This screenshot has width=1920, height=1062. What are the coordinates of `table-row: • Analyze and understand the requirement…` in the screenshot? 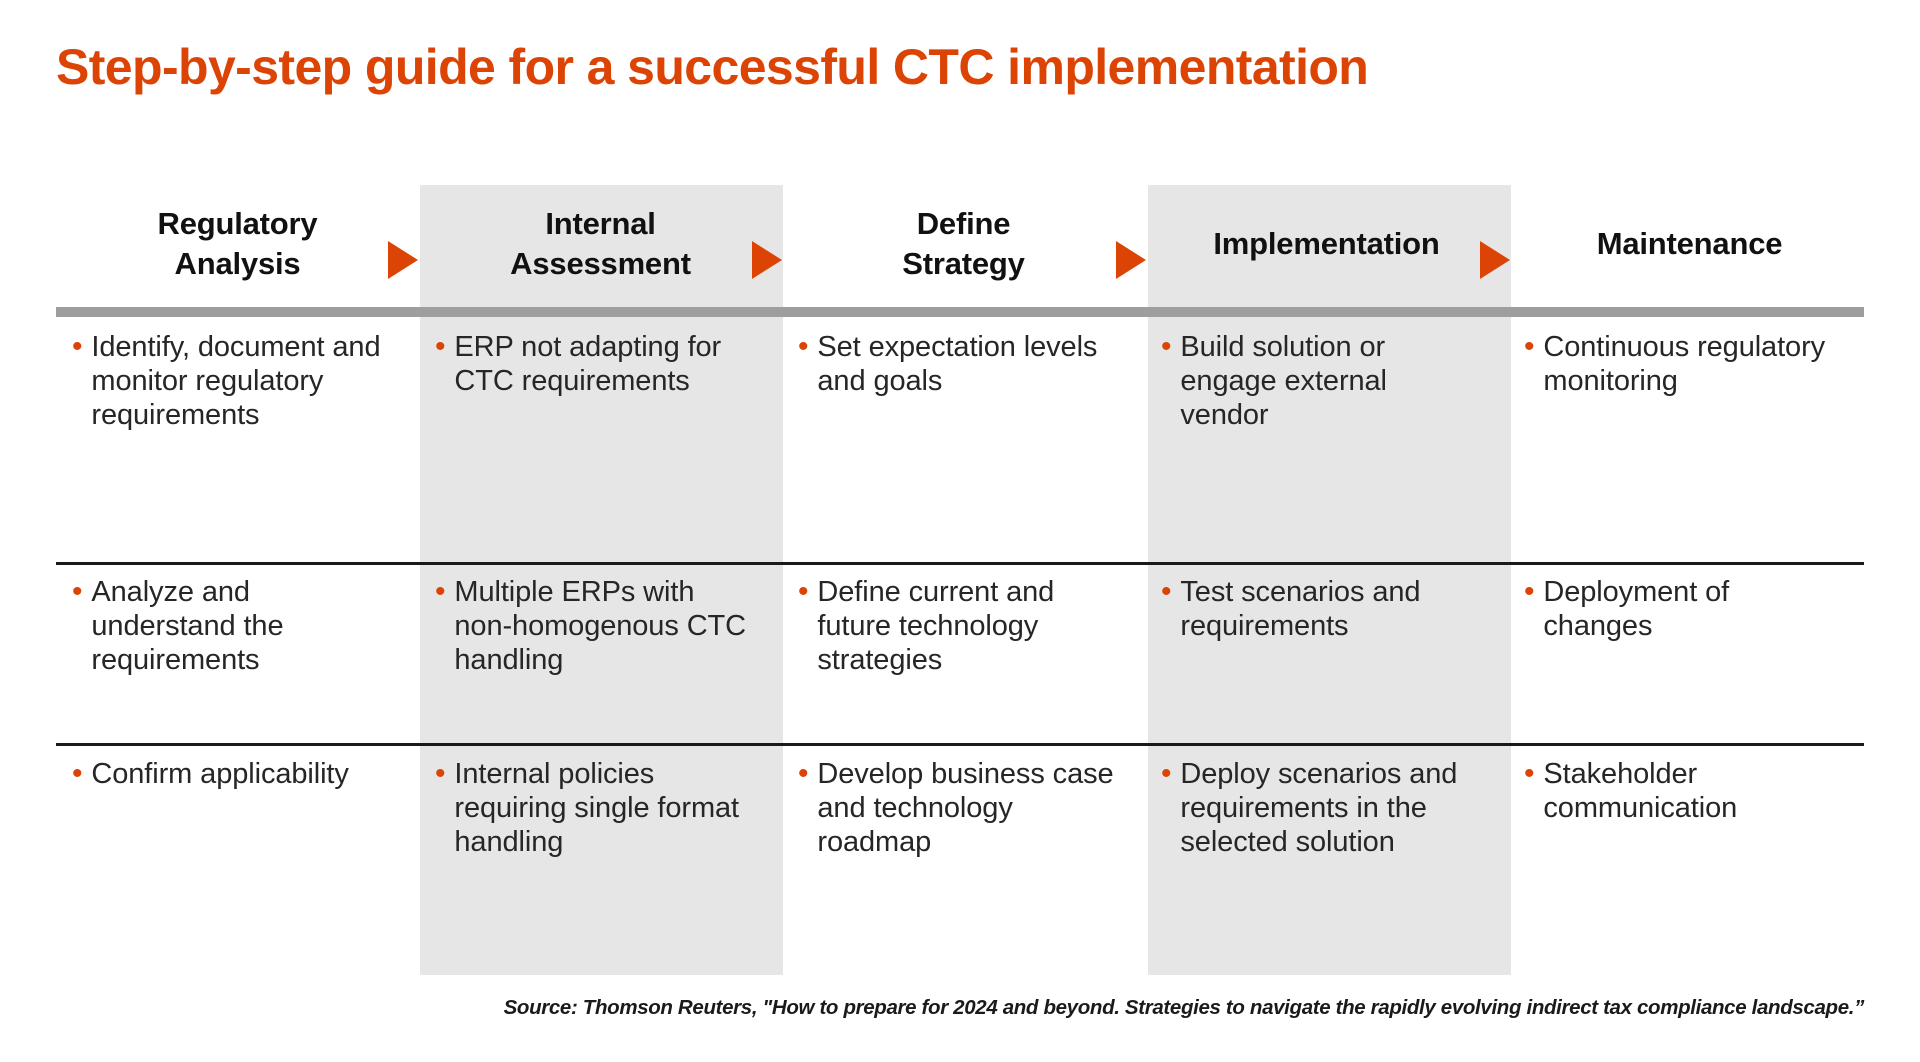 It's located at (960, 659).